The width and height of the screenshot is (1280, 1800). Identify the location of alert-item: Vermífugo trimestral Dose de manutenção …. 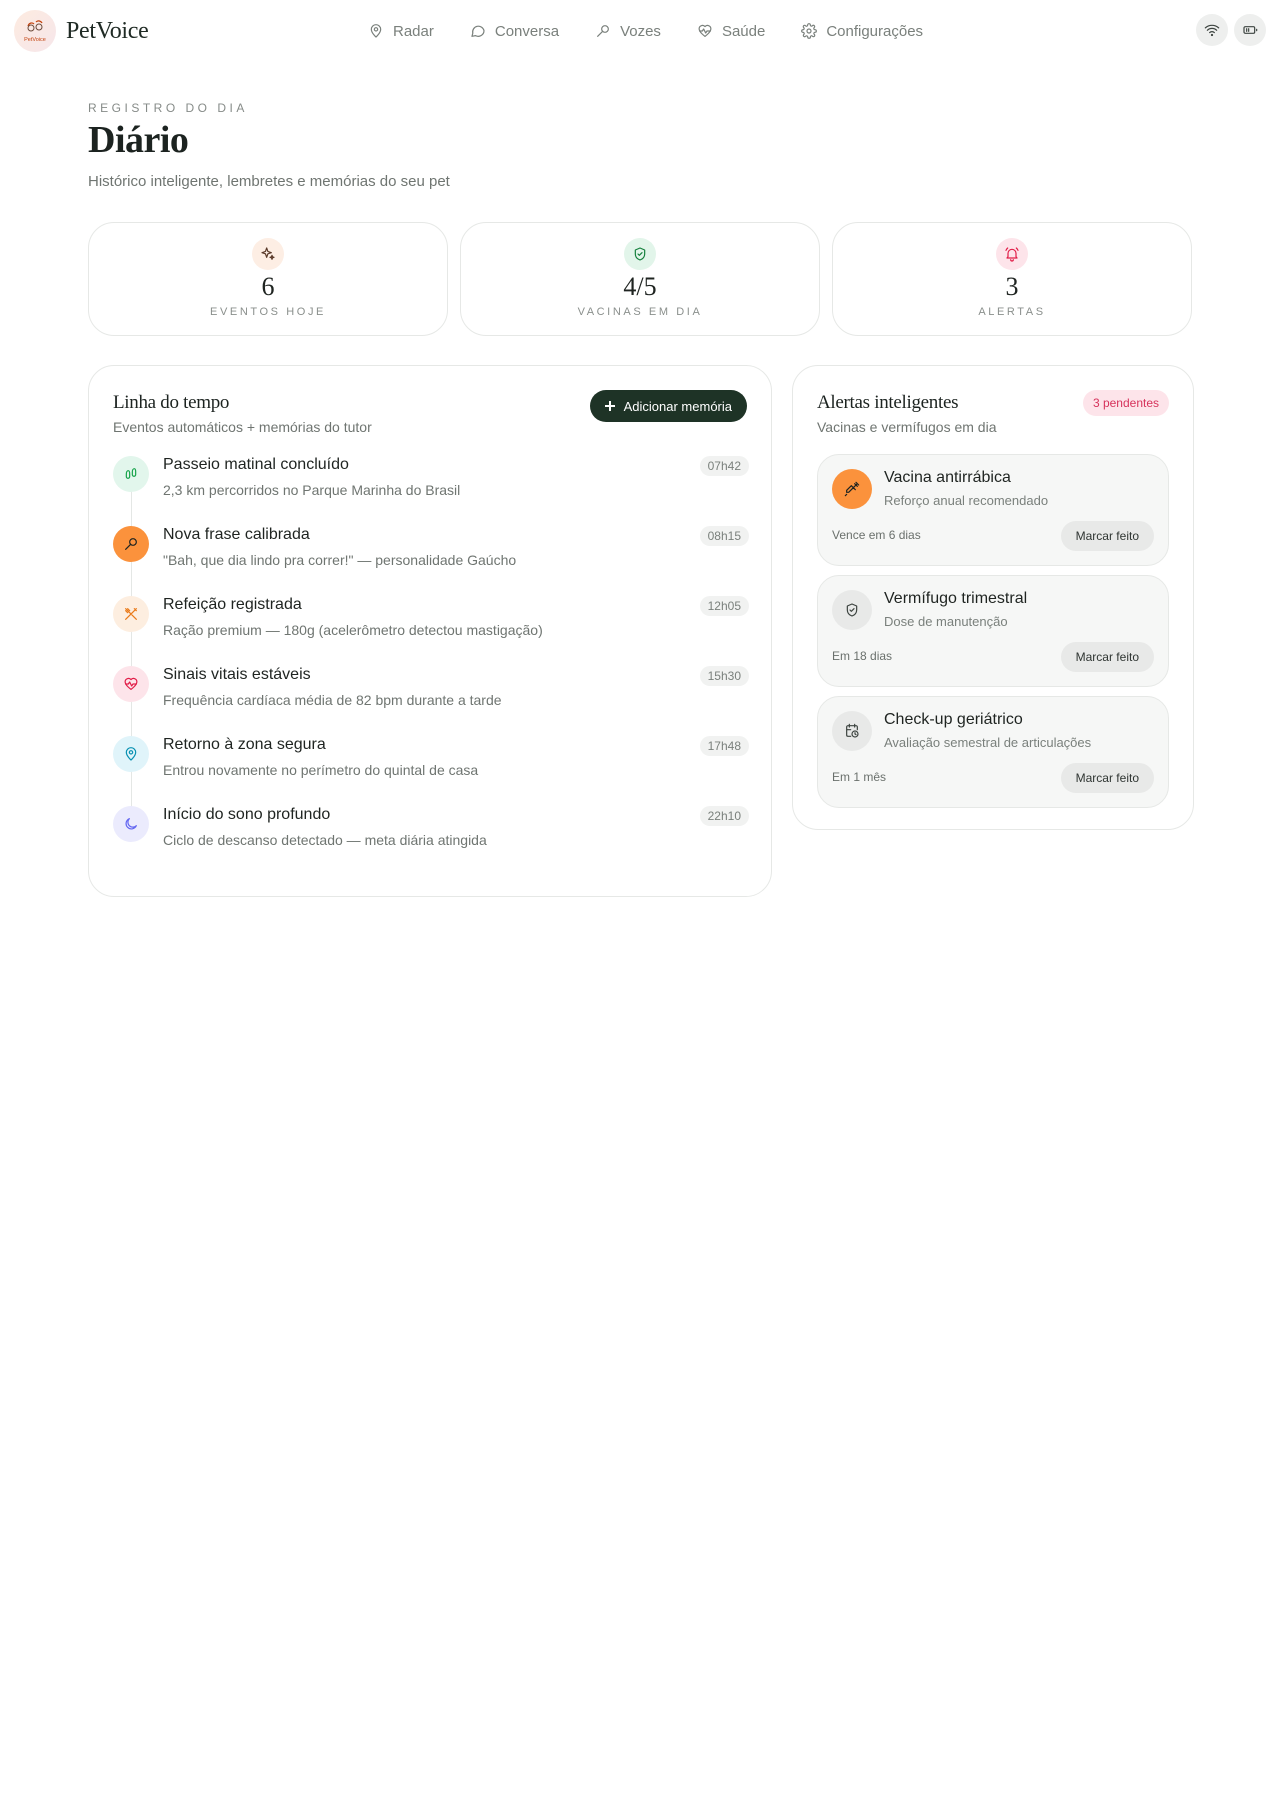
(993, 631).